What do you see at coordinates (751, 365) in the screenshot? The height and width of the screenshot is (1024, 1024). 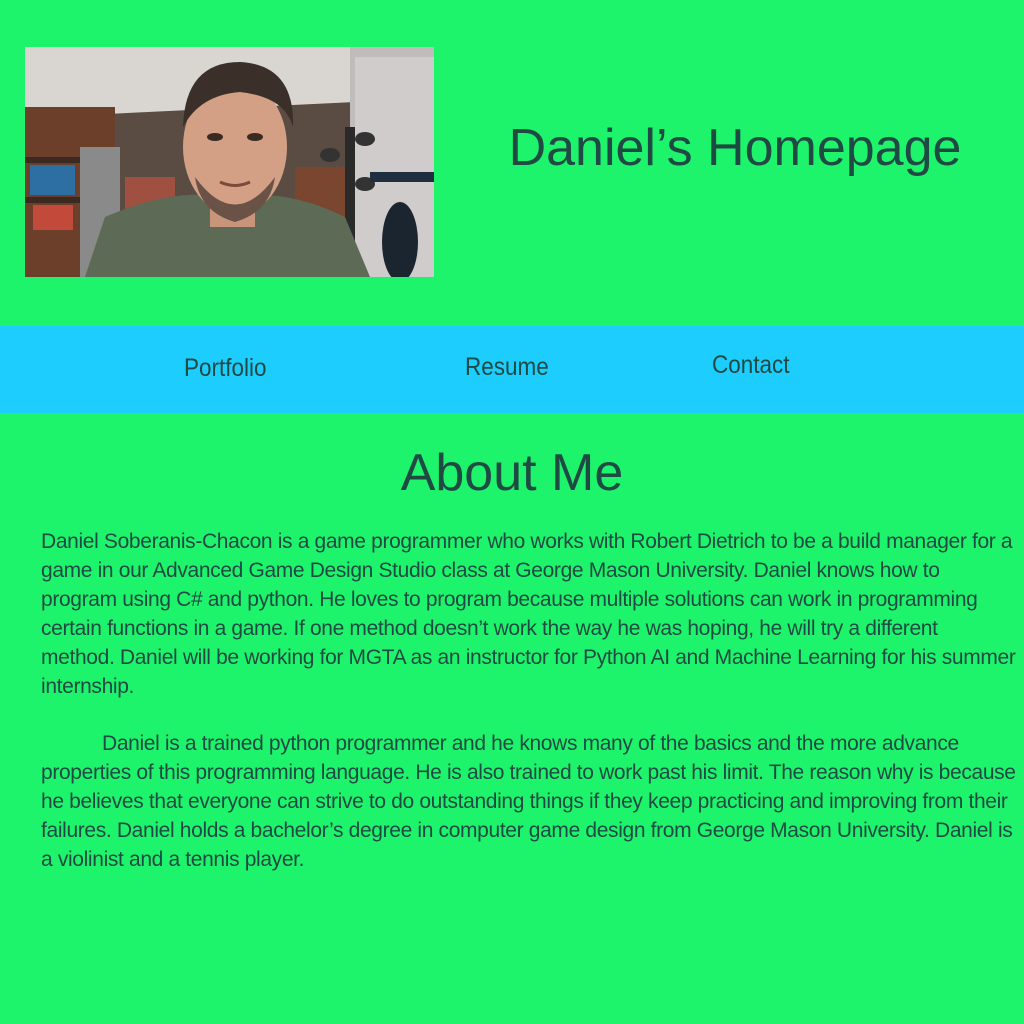 I see `nav-link-contact: Contact` at bounding box center [751, 365].